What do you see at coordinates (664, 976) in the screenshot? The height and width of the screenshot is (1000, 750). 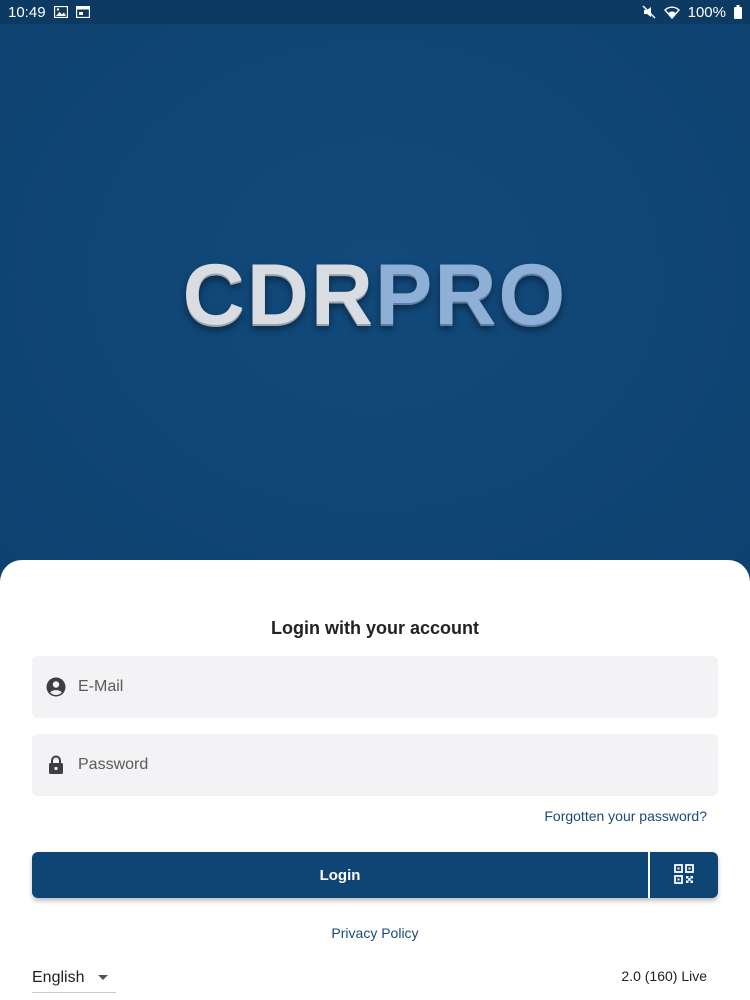 I see `app-version: 2.0 (160) Live` at bounding box center [664, 976].